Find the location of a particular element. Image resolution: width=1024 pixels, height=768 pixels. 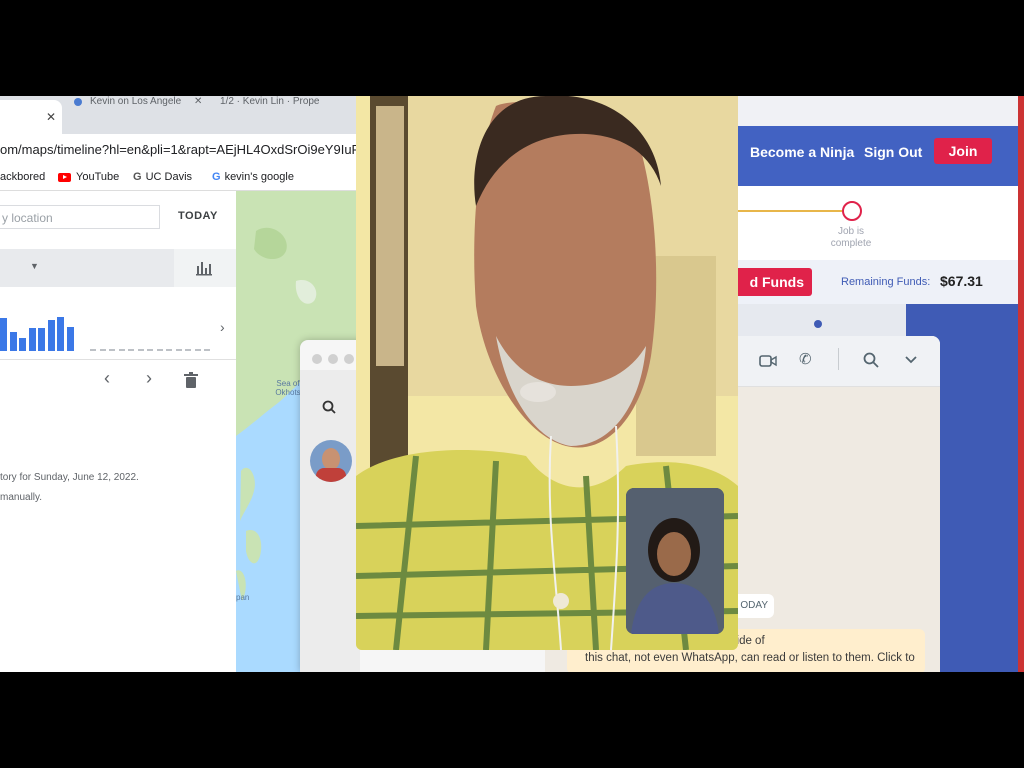

bookmark-kevins-google: Gkevin's google is located at coordinates (253, 177).